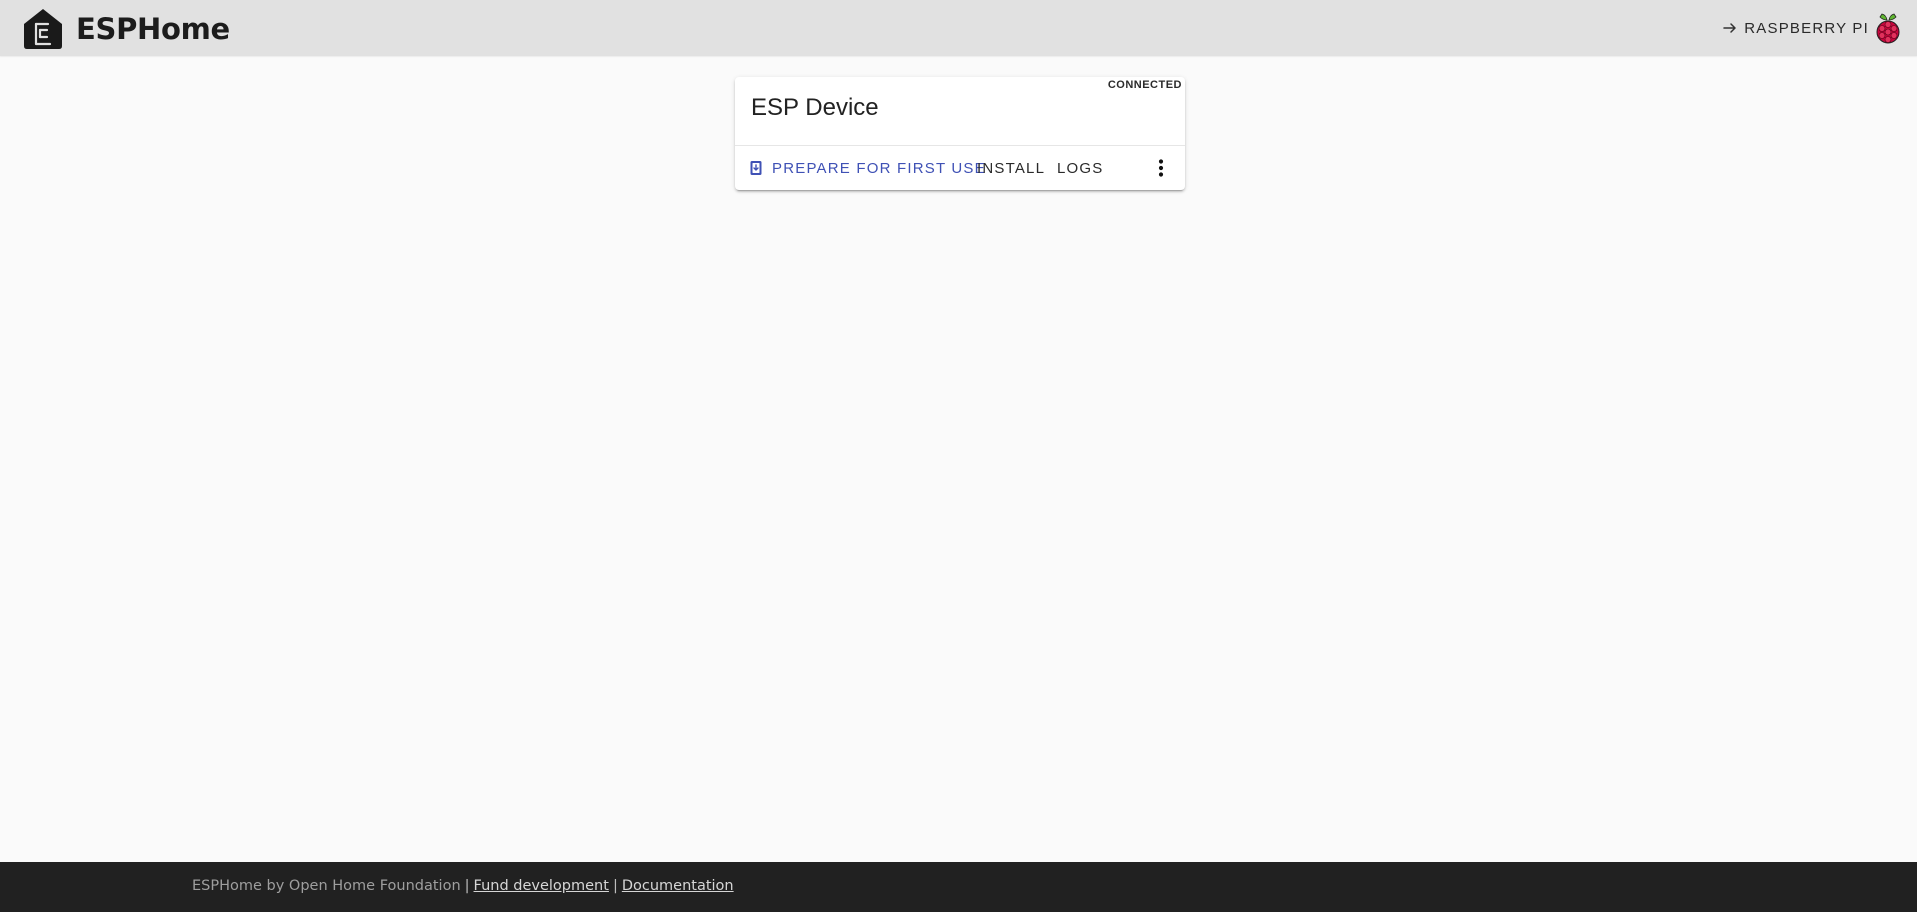  Describe the element at coordinates (958, 28) in the screenshot. I see `top-app-bar: ESPHome RASPBERRY PI` at that location.